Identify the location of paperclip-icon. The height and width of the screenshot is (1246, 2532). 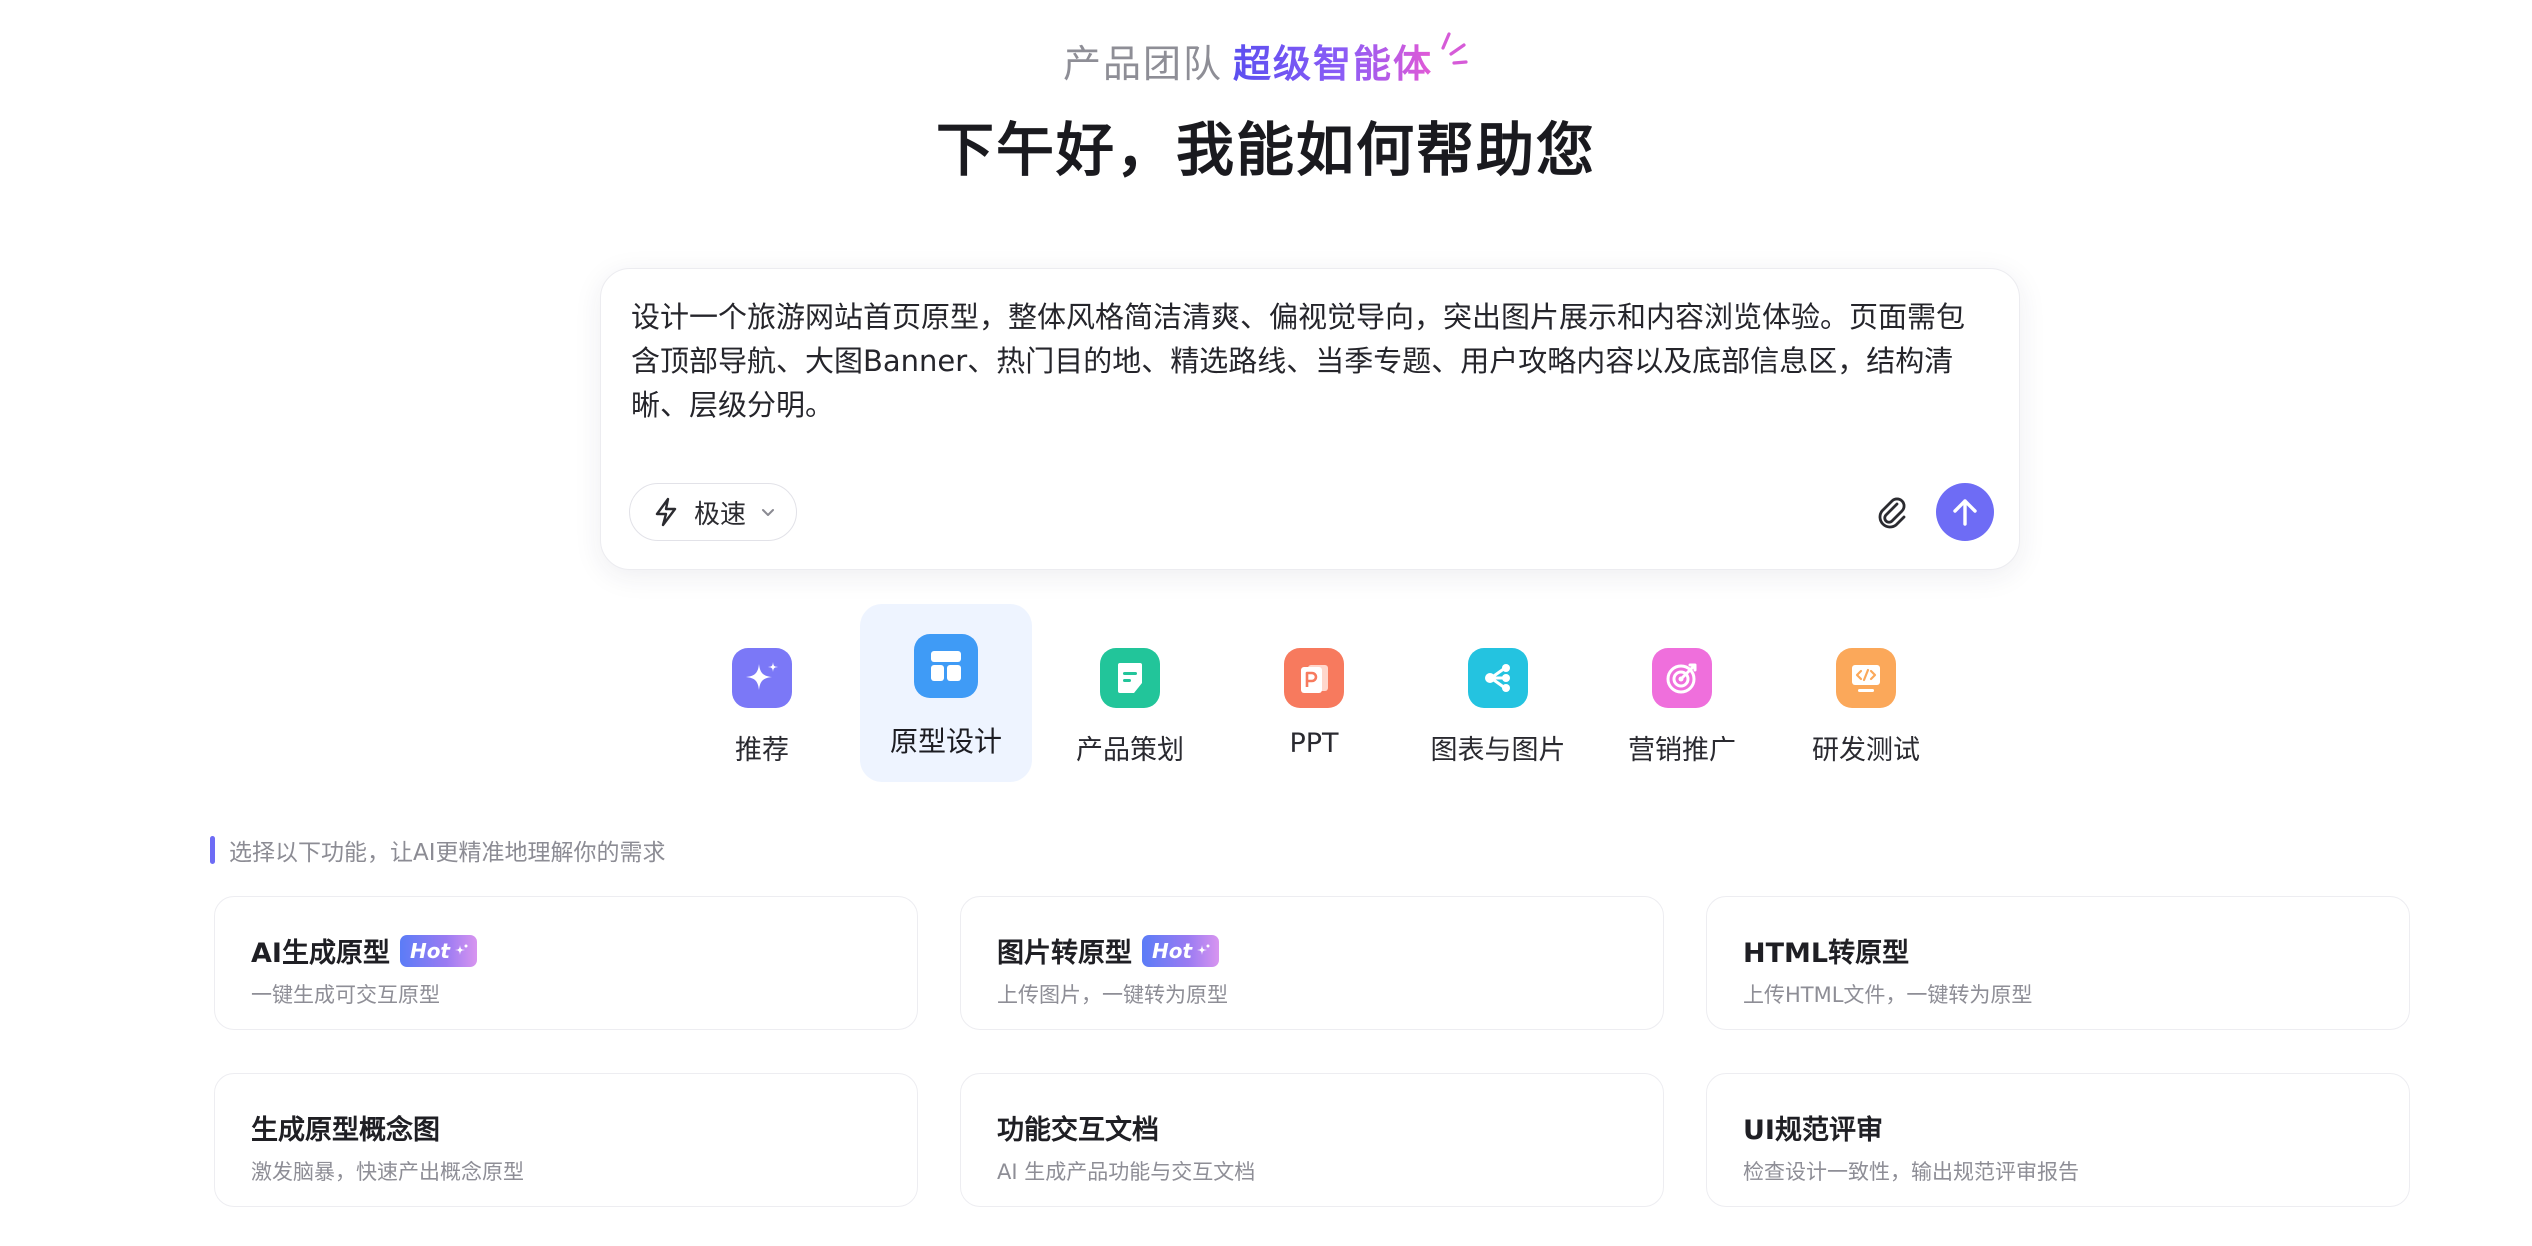
(1892, 513).